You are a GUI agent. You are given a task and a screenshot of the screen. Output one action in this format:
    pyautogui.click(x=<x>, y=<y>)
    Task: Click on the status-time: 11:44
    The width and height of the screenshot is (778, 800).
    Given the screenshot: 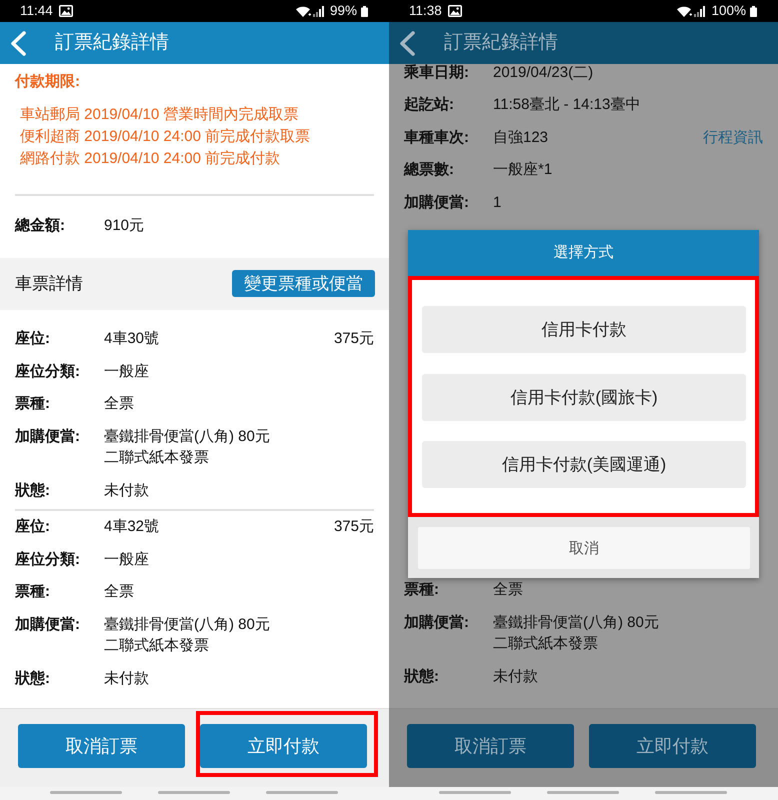 What is the action you would take?
    pyautogui.click(x=36, y=11)
    